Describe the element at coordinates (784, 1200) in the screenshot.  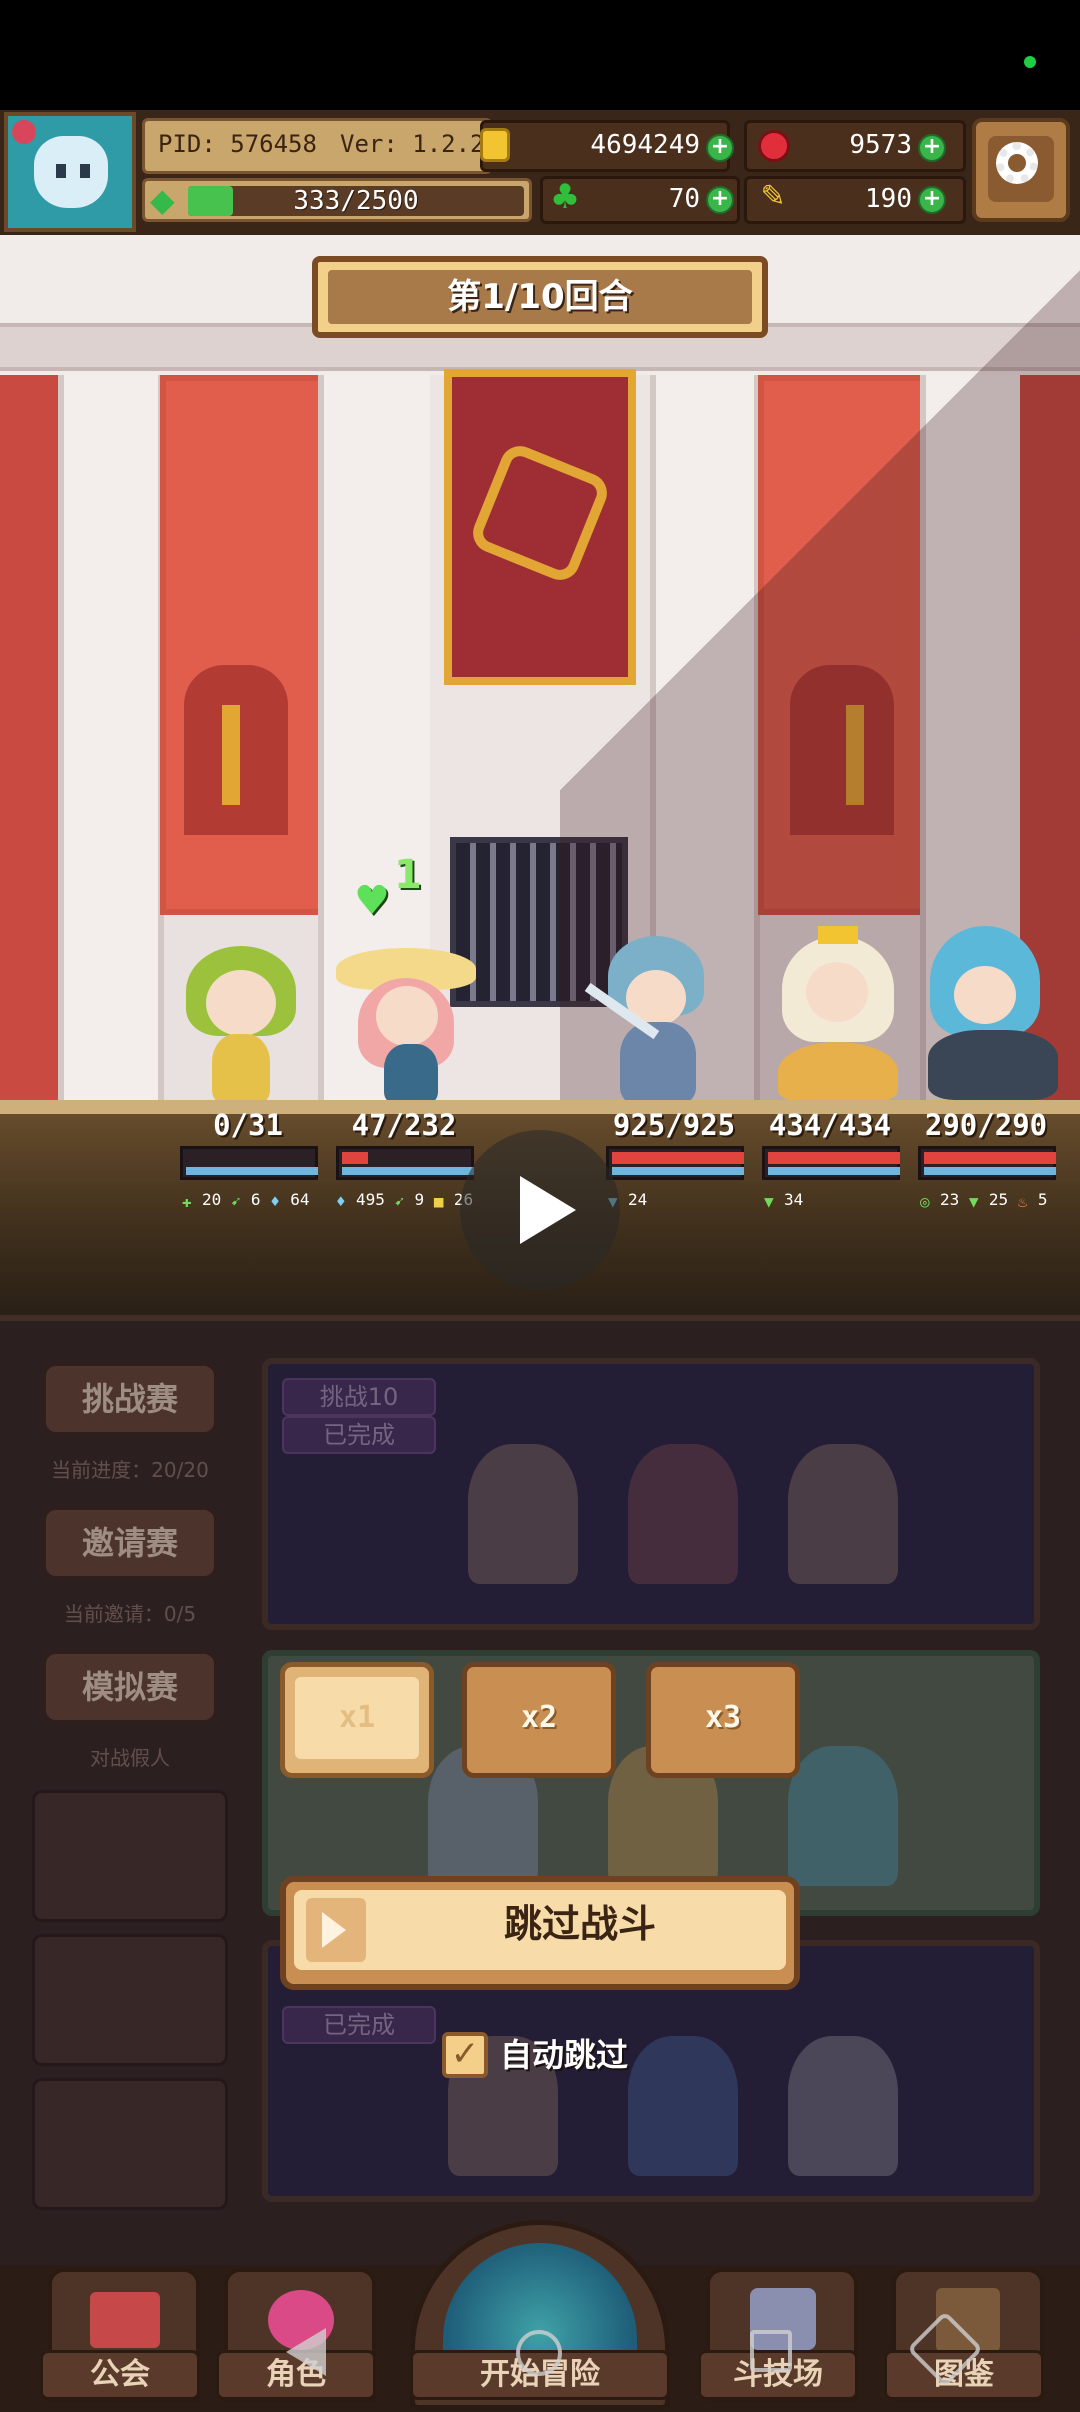
I see `buff-row: ▼ 34` at that location.